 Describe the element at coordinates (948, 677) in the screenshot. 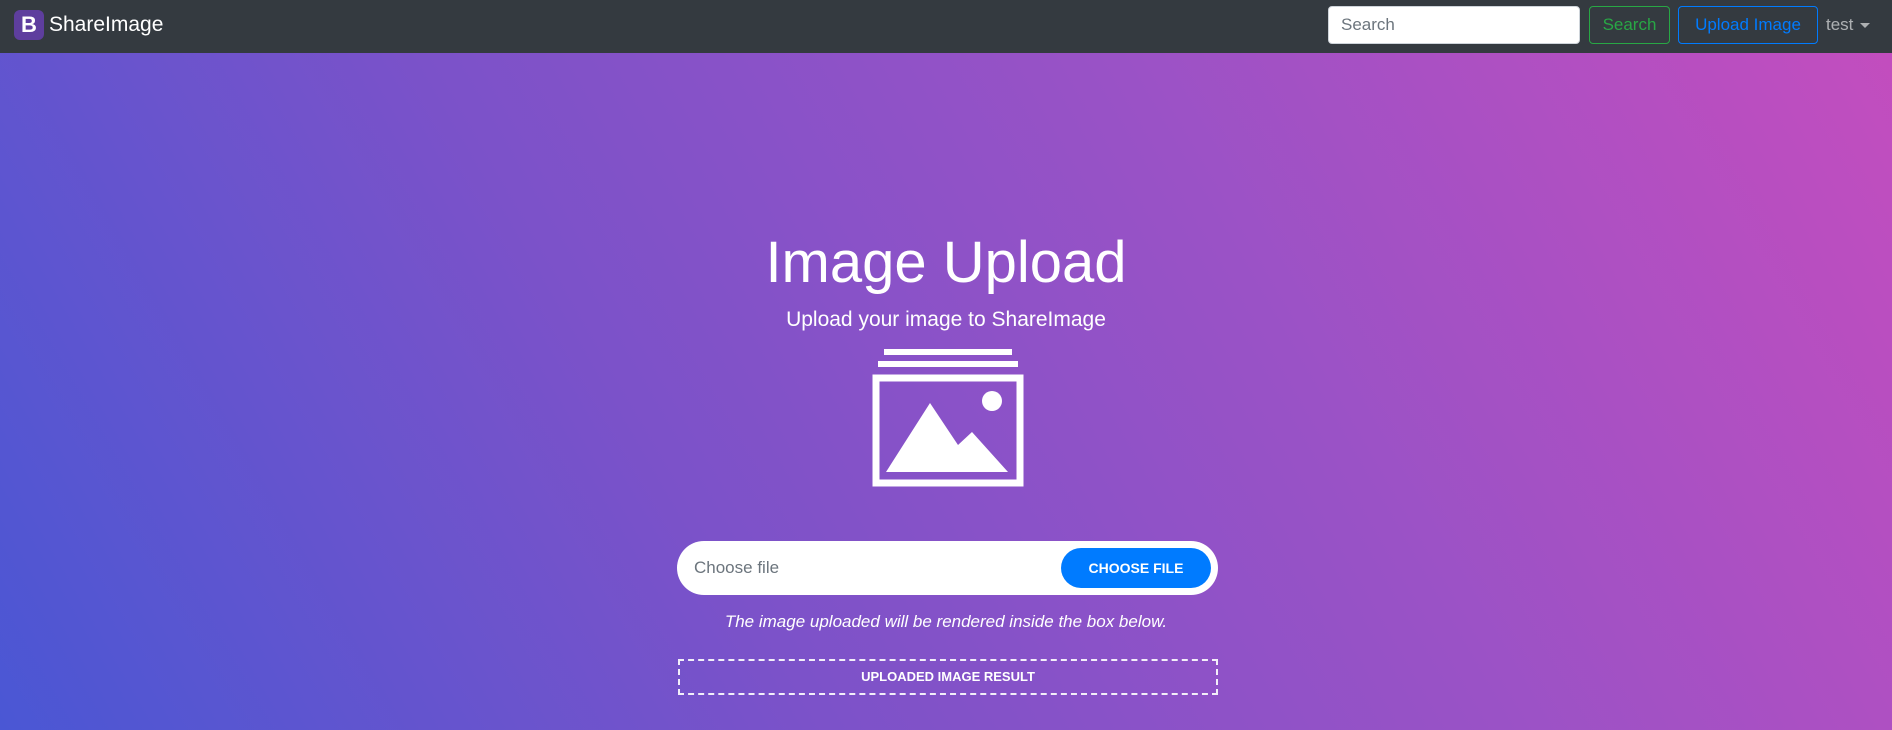

I see `uploaded-image-result-box: UPLOADED IMAGE RESULT` at that location.